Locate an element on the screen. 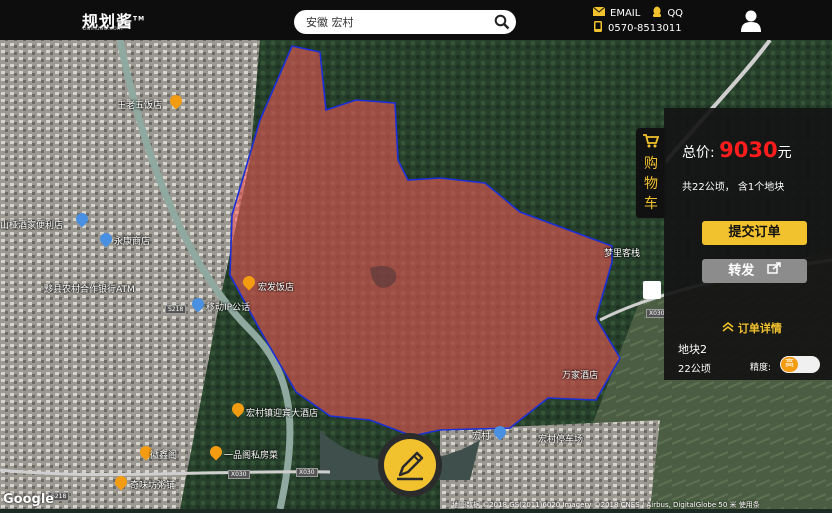 The image size is (832, 513). qq-icon is located at coordinates (657, 13).